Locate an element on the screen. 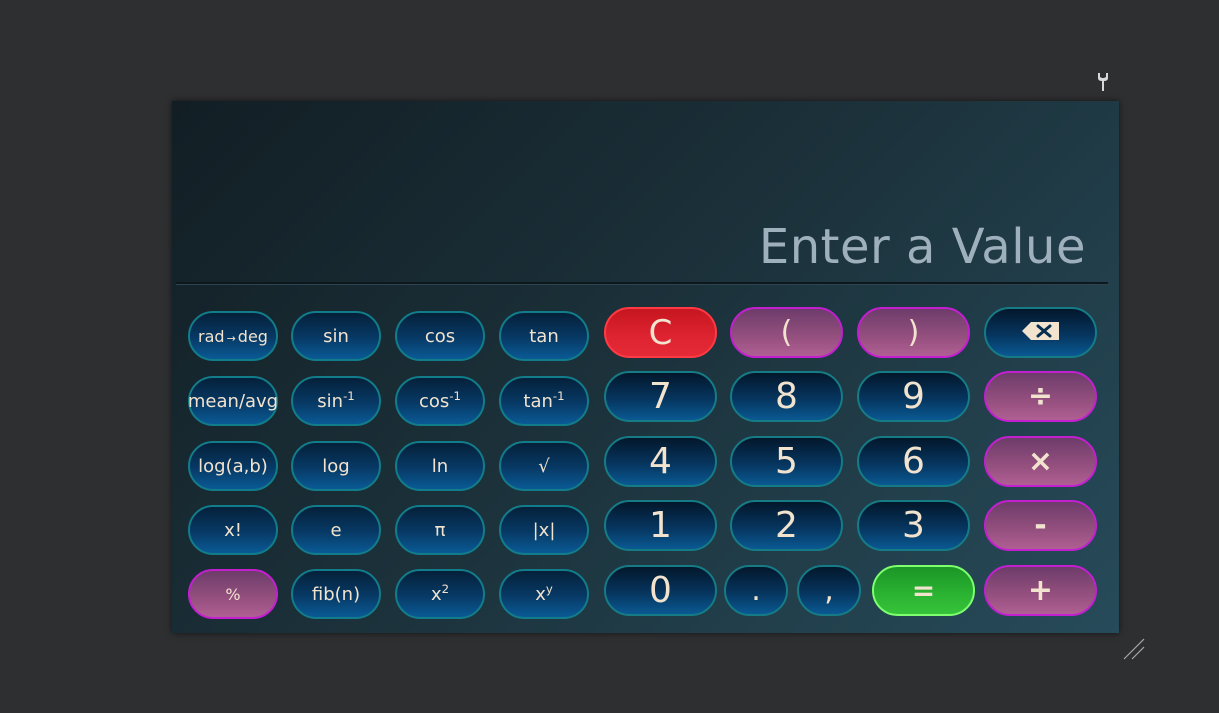  backspace-icon is located at coordinates (1041, 333).